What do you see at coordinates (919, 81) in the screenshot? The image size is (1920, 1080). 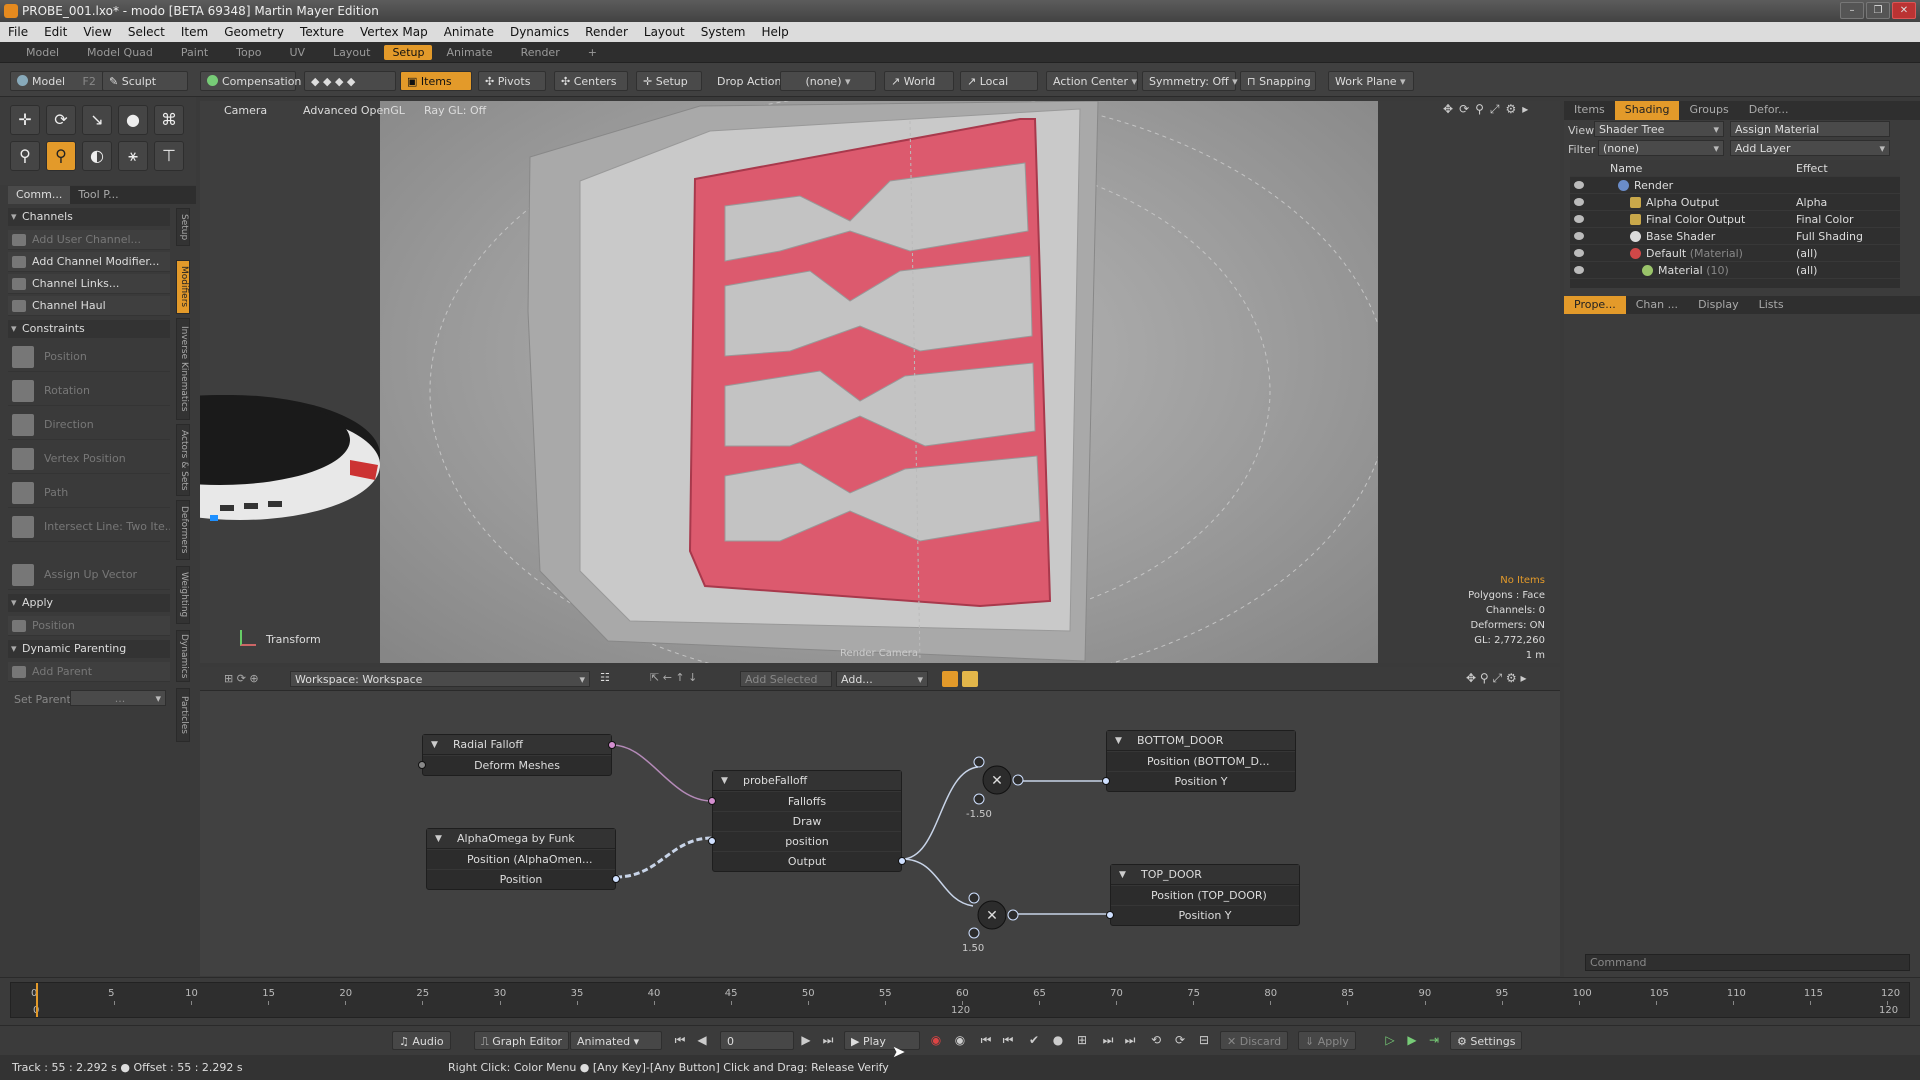 I see `world-button: ↗ World` at bounding box center [919, 81].